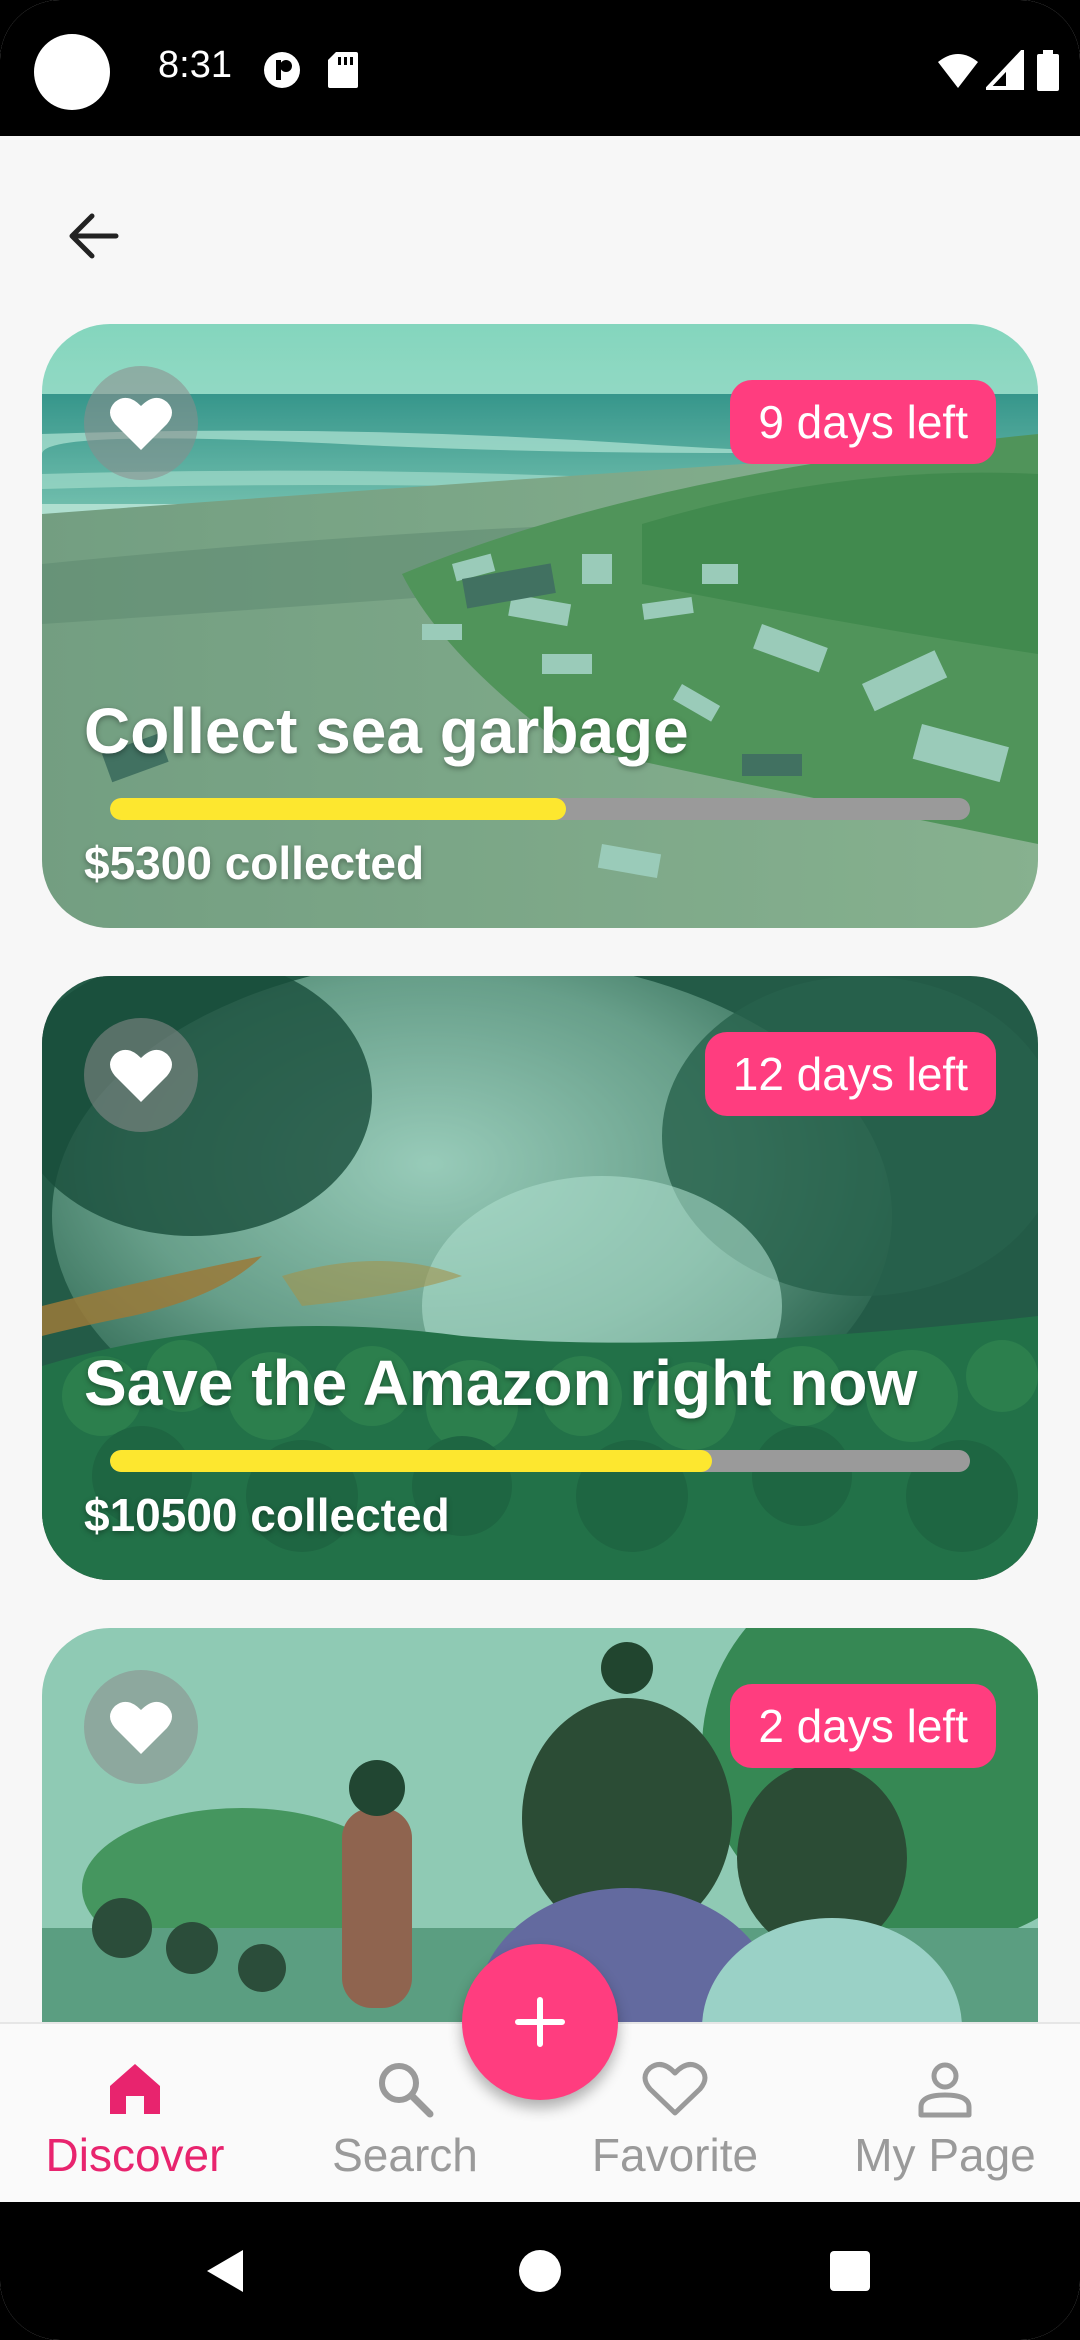 This screenshot has width=1080, height=2340. Describe the element at coordinates (958, 72) in the screenshot. I see `wifi-icon` at that location.